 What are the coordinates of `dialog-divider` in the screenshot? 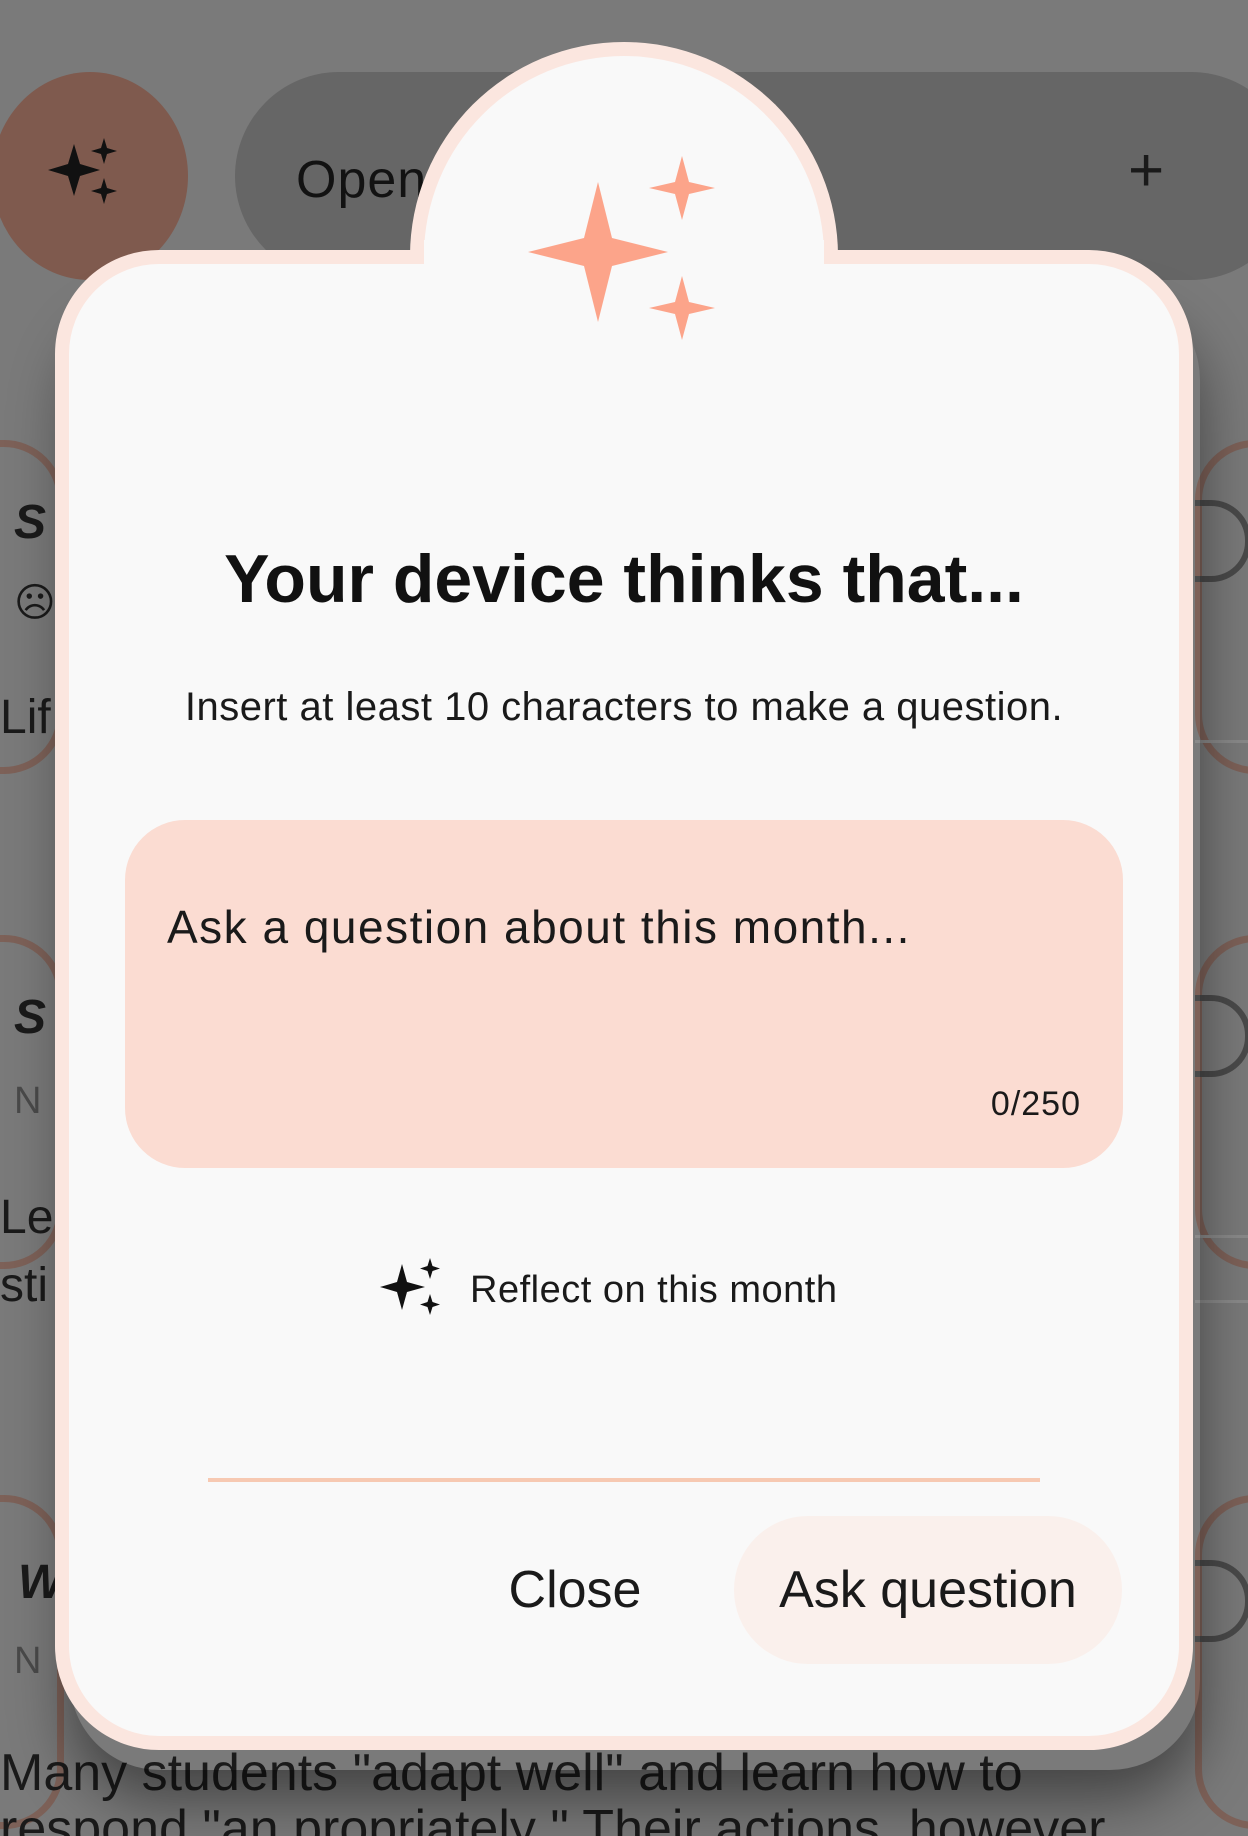 It's located at (624, 1480).